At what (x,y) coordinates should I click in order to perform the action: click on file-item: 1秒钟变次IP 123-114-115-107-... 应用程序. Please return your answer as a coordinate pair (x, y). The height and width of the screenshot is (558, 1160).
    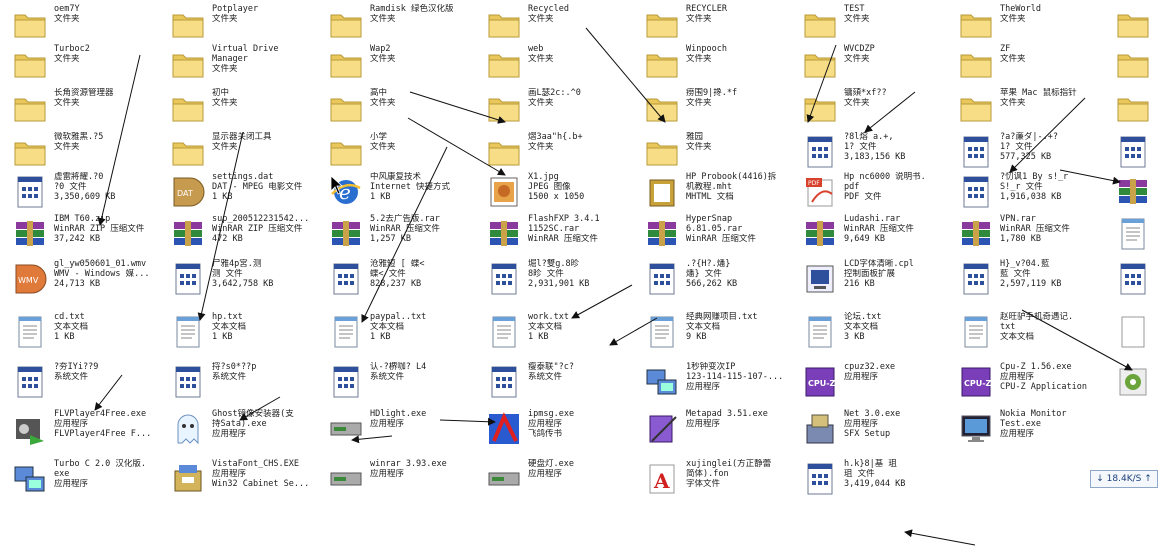
    Looking at the image, I should click on (723, 386).